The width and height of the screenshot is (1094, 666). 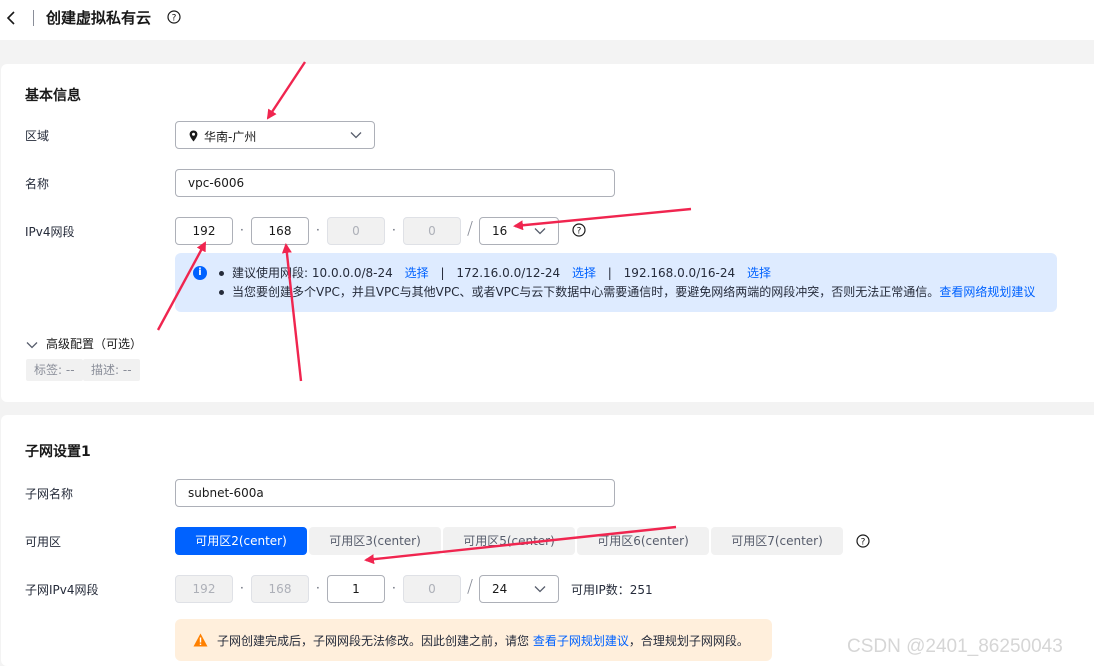 I want to click on page-title: 创建虚拟私有云, so click(x=99, y=18).